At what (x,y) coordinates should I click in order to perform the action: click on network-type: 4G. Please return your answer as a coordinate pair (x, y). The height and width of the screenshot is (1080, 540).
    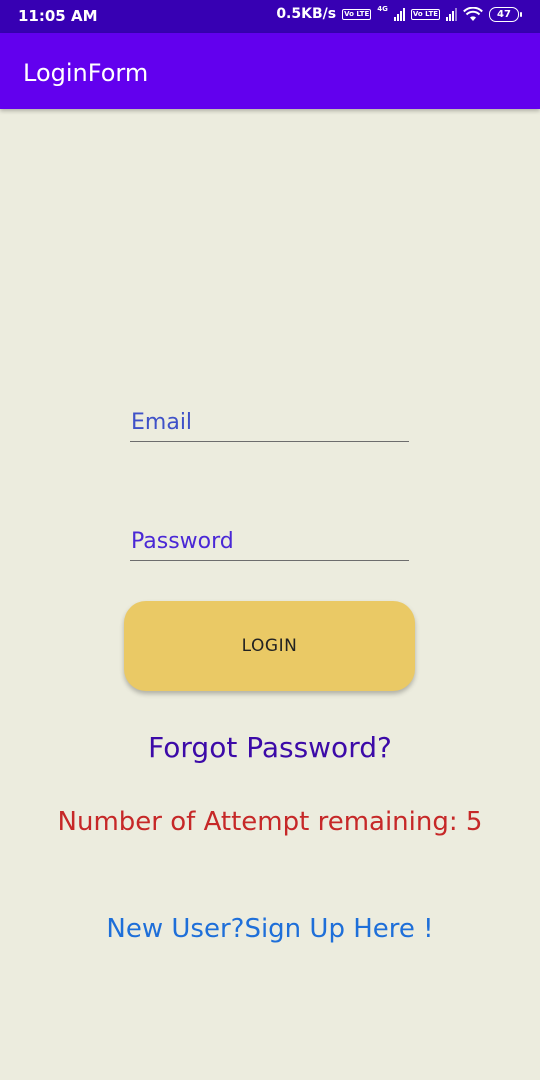
    Looking at the image, I should click on (382, 9).